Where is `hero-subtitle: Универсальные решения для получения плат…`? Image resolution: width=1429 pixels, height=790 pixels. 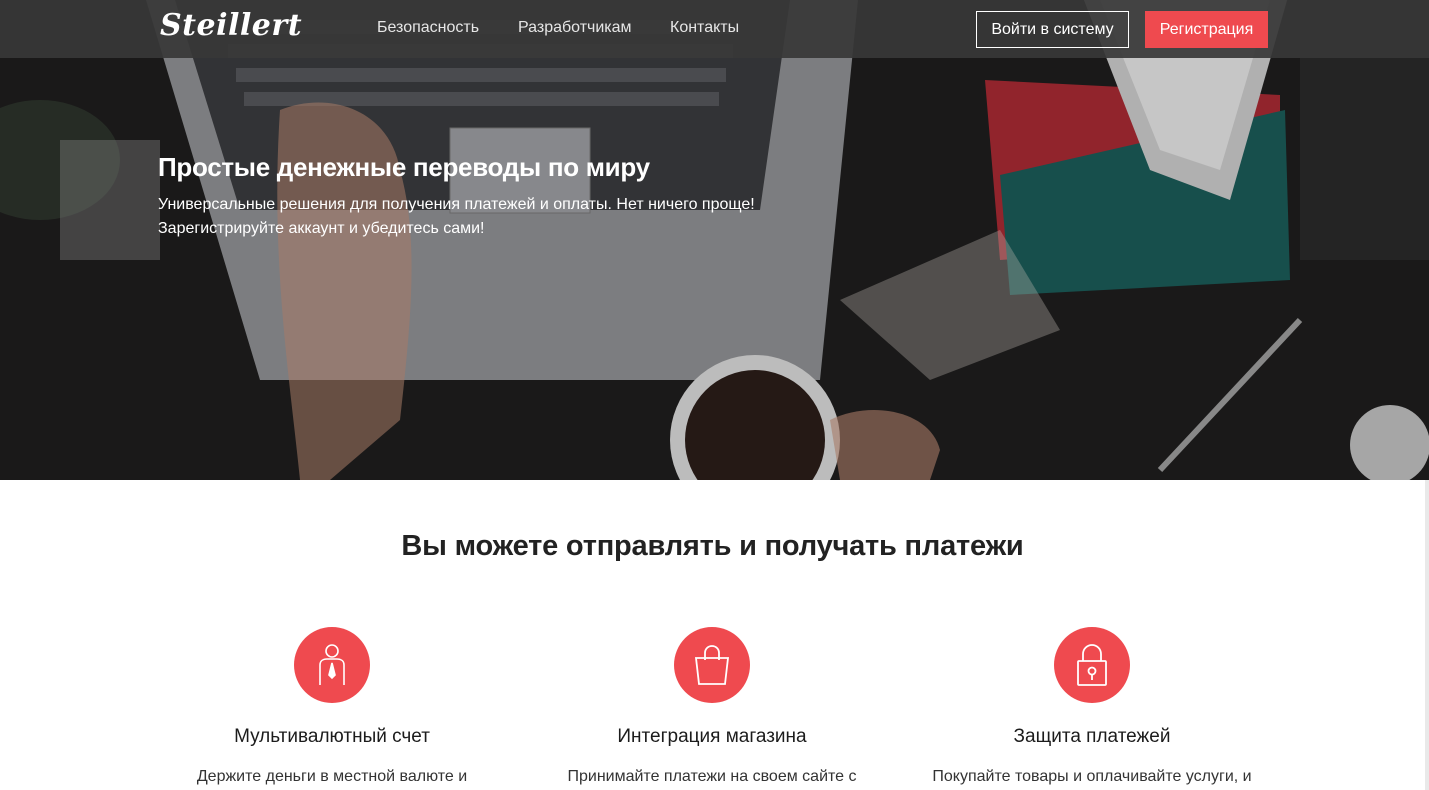 hero-subtitle: Универсальные решения для получения плат… is located at coordinates (488, 217).